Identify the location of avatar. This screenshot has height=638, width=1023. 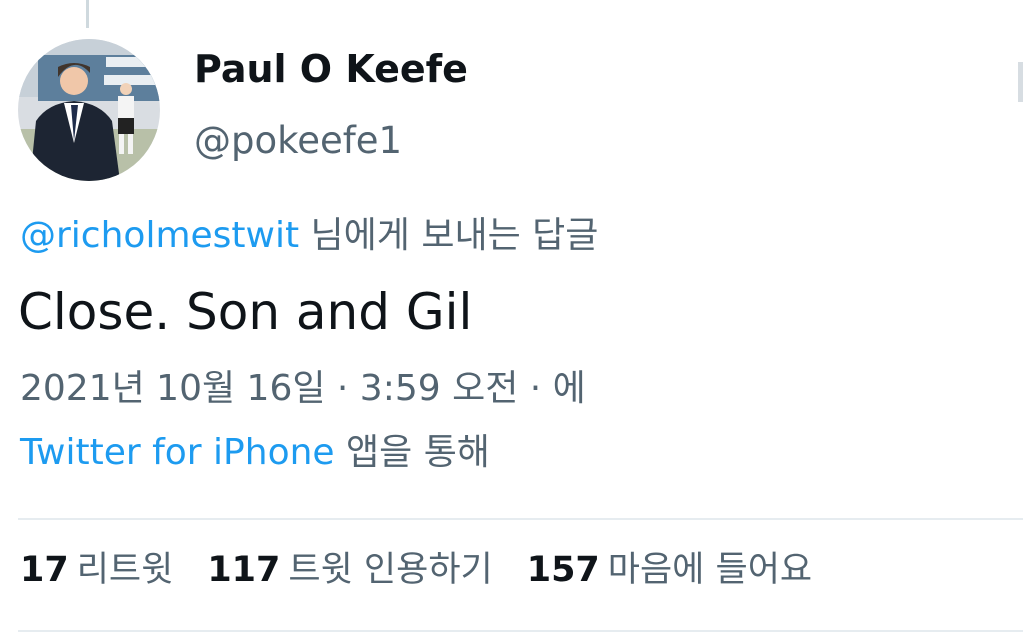
(89, 110).